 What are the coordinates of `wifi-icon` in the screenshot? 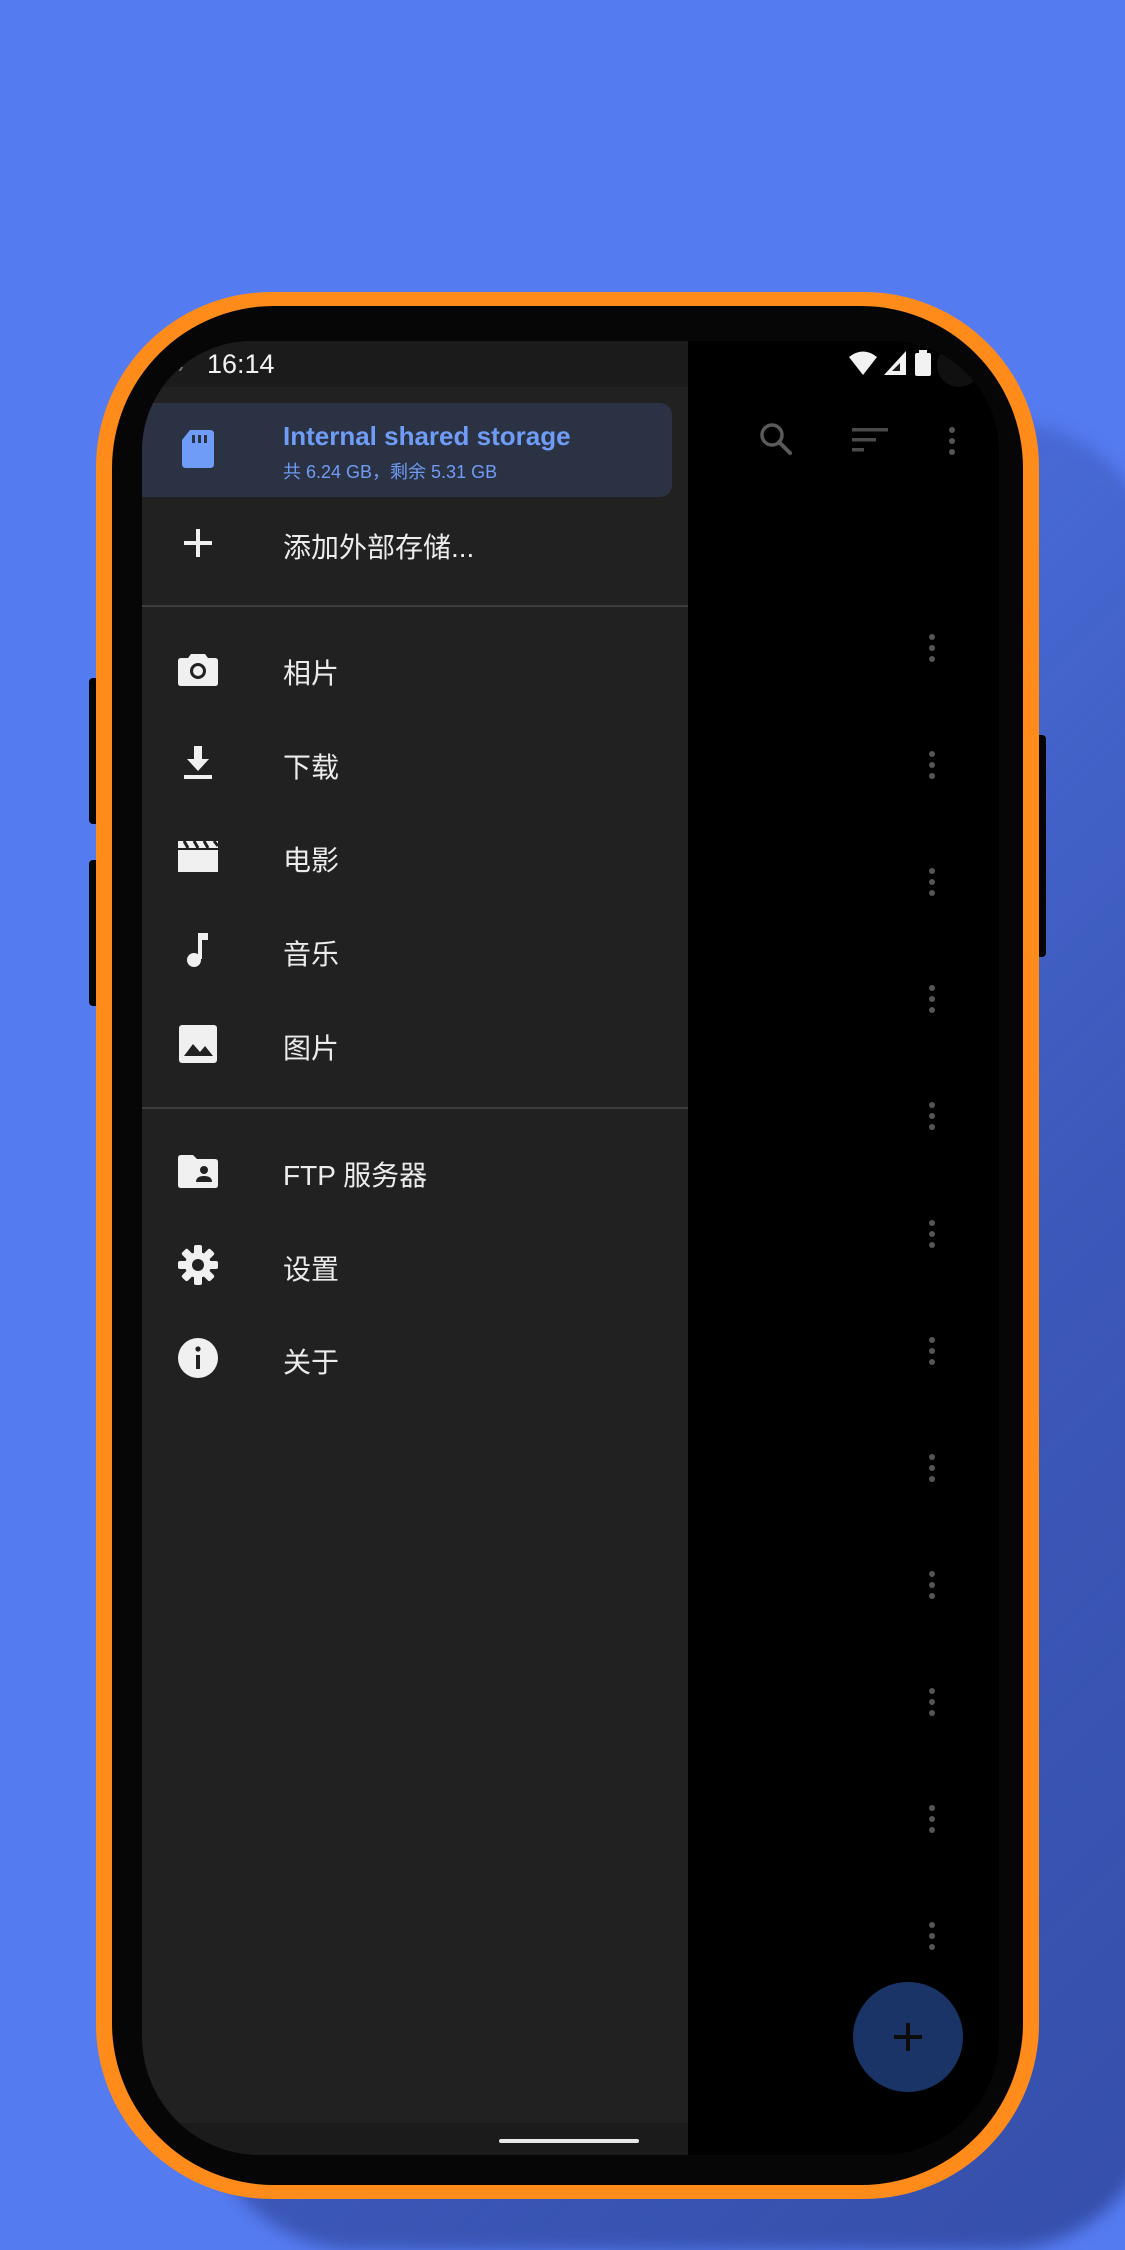 It's located at (863, 363).